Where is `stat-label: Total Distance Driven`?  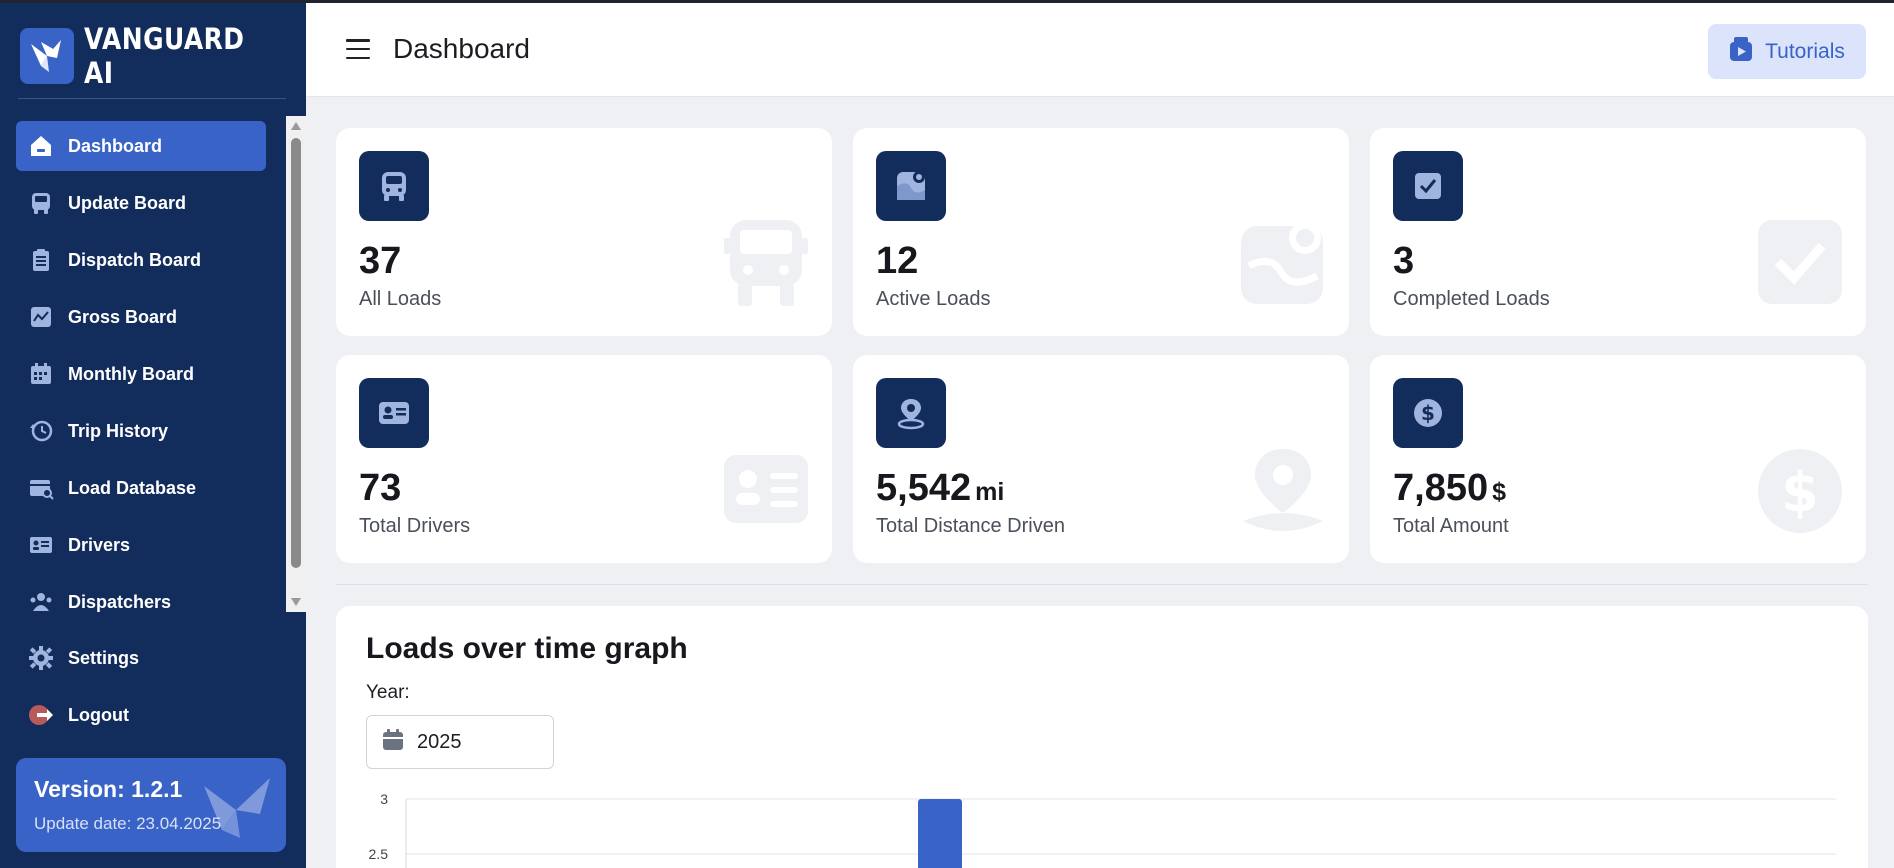 stat-label: Total Distance Driven is located at coordinates (970, 526).